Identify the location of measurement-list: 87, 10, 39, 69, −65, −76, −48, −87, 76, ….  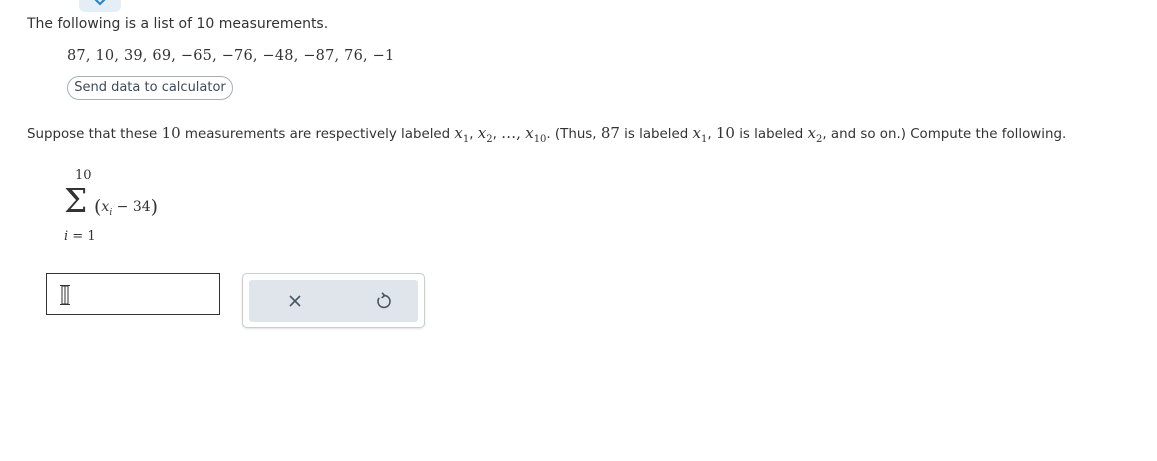
(231, 56).